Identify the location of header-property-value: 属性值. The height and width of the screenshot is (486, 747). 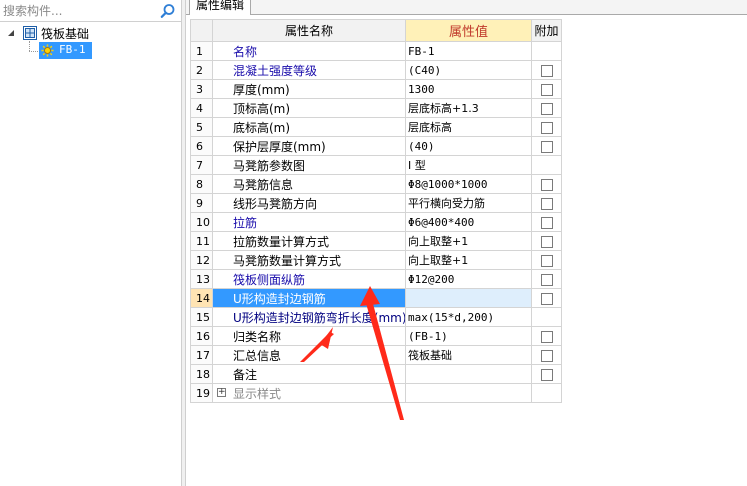
(468, 30).